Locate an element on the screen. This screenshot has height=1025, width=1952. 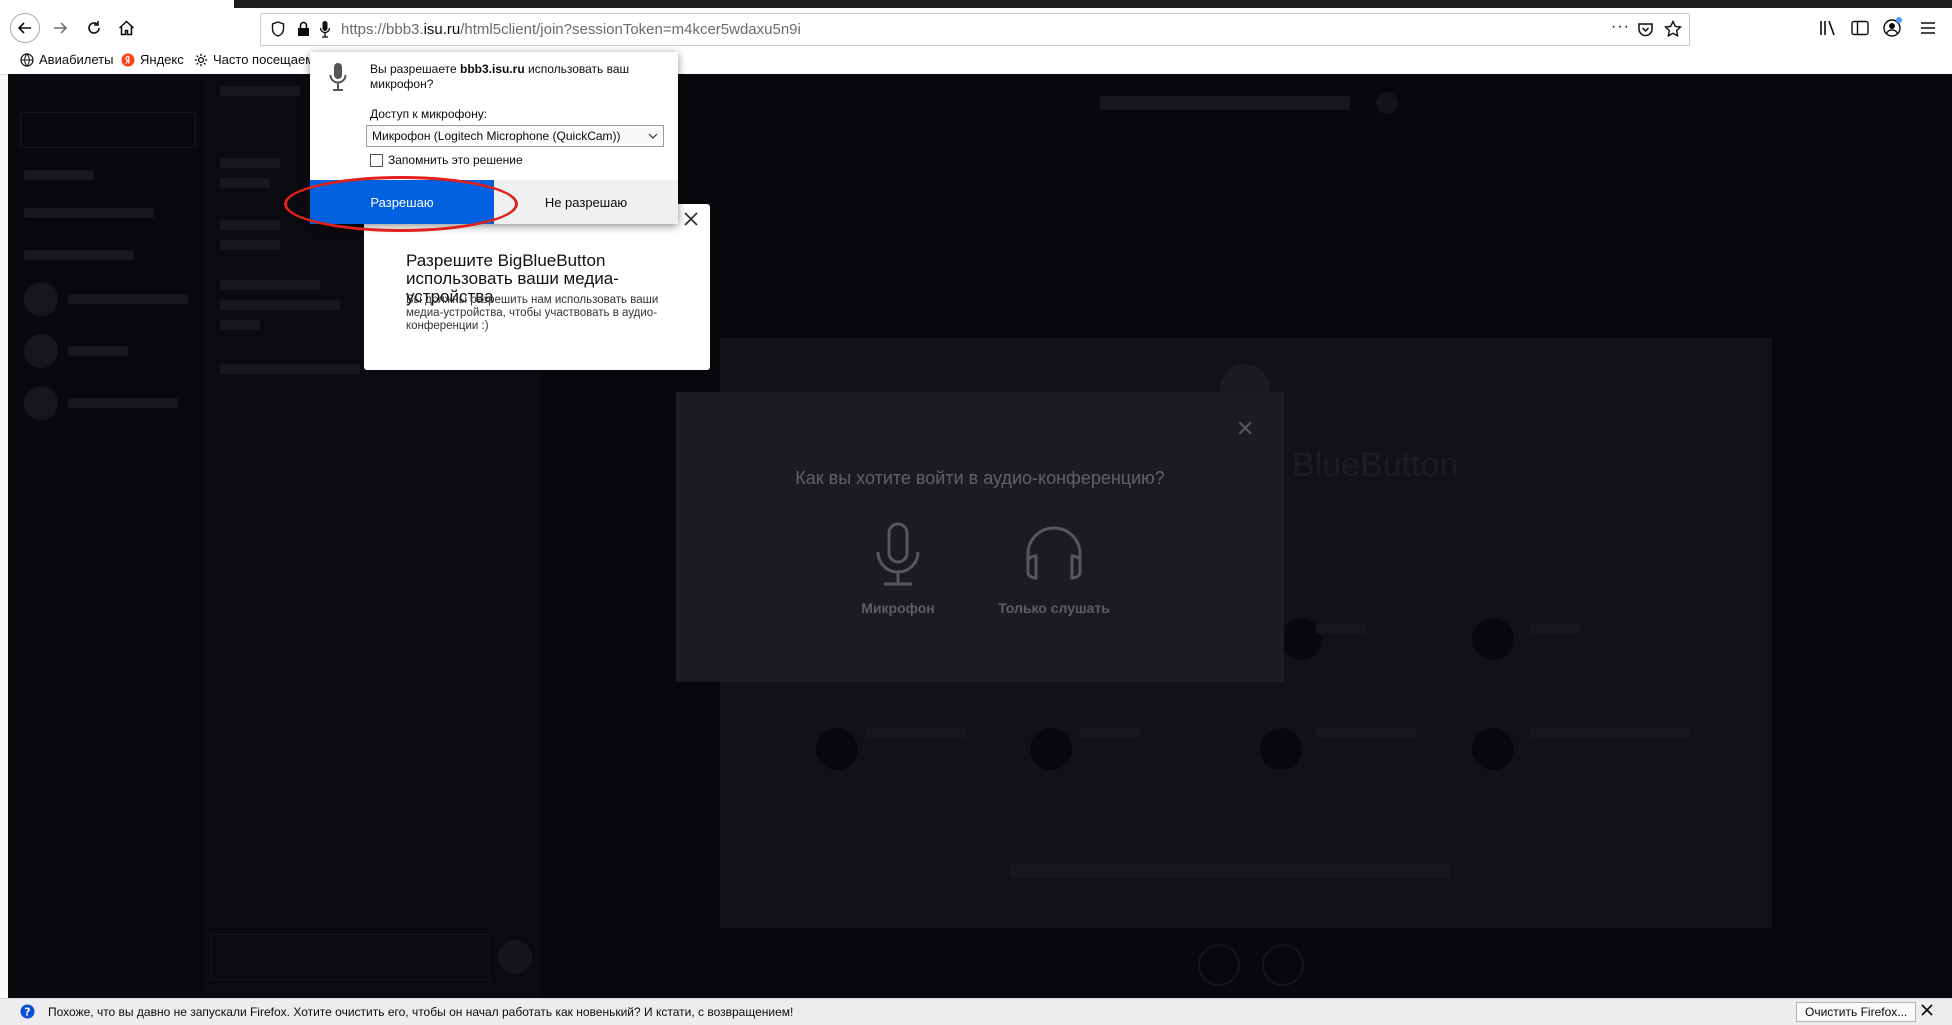
user-list-panel is located at coordinates (106, 536).